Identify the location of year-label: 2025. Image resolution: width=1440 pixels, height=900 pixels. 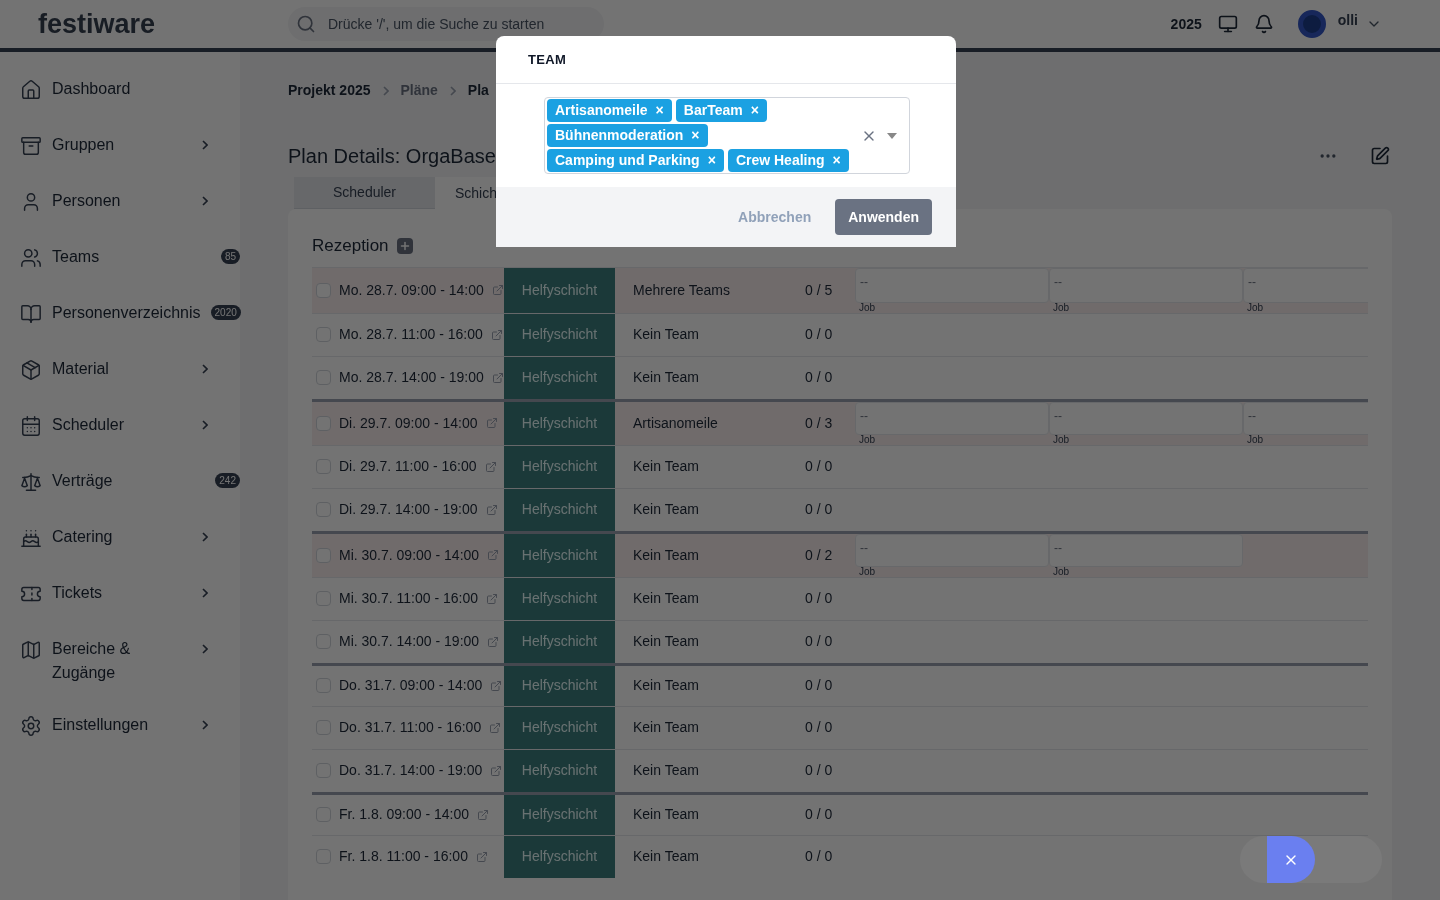
(1186, 24).